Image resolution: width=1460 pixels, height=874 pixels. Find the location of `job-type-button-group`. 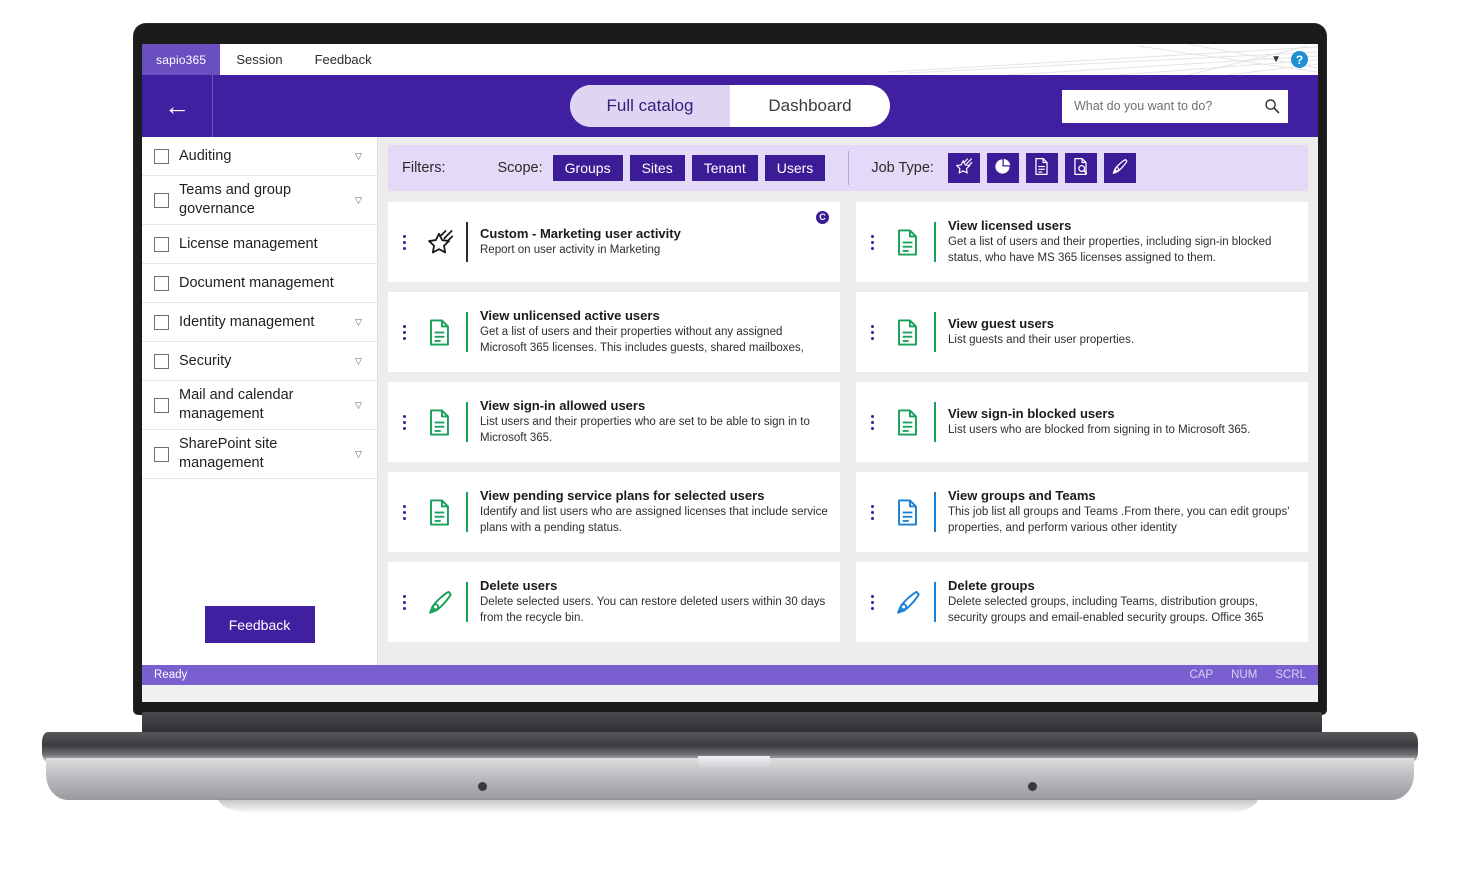

job-type-button-group is located at coordinates (1045, 168).